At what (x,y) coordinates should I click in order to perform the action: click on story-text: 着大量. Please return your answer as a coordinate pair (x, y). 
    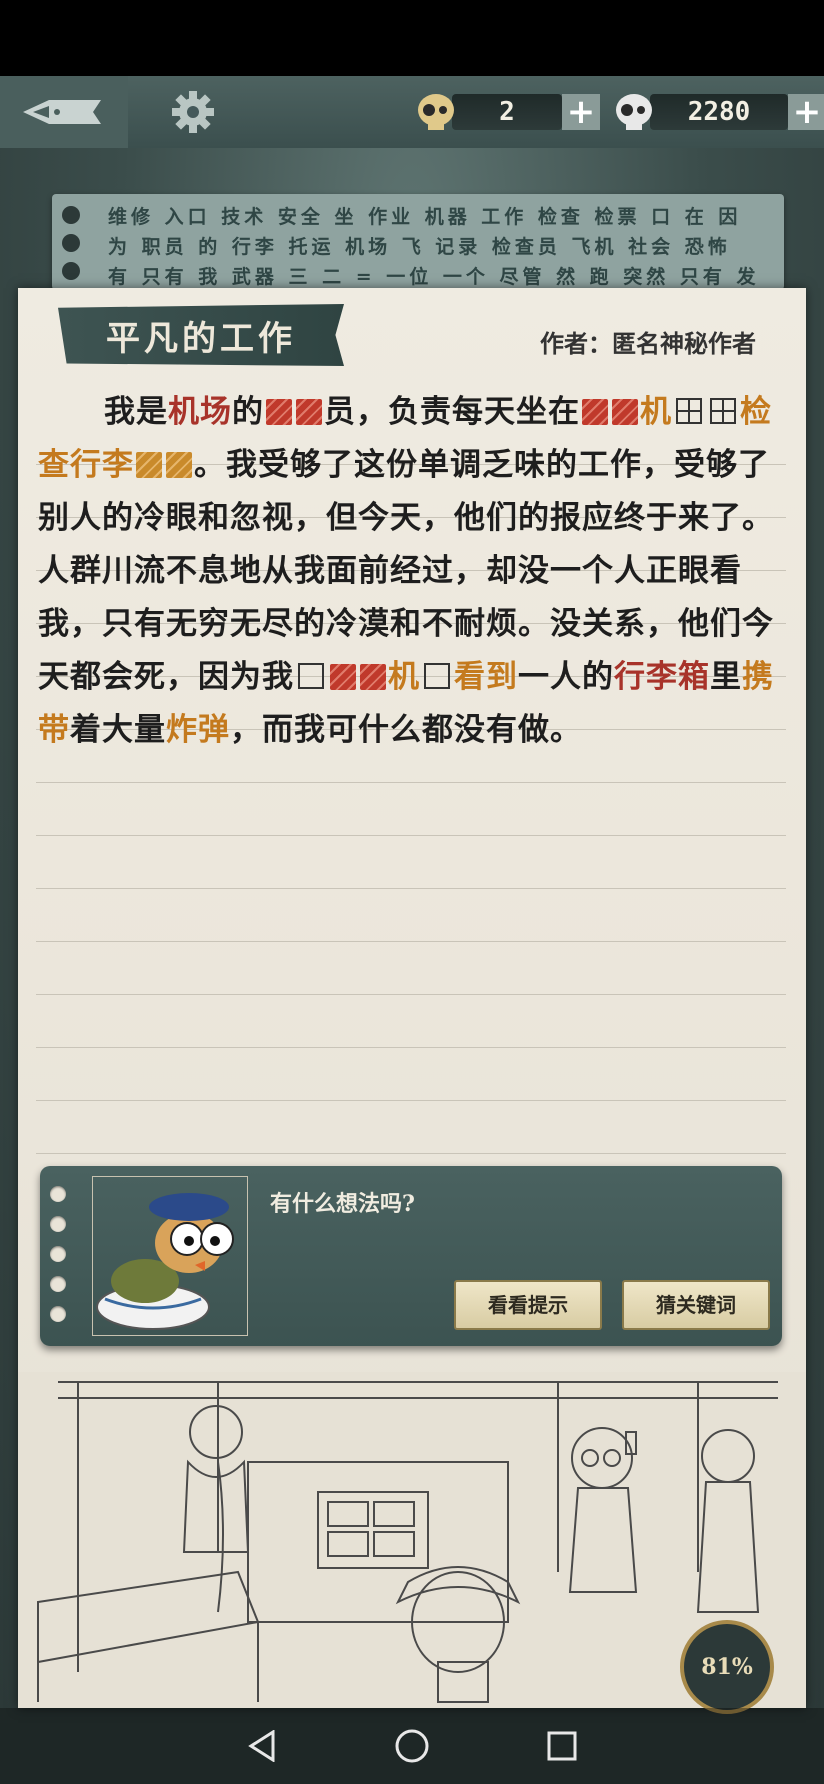
    Looking at the image, I should click on (118, 730).